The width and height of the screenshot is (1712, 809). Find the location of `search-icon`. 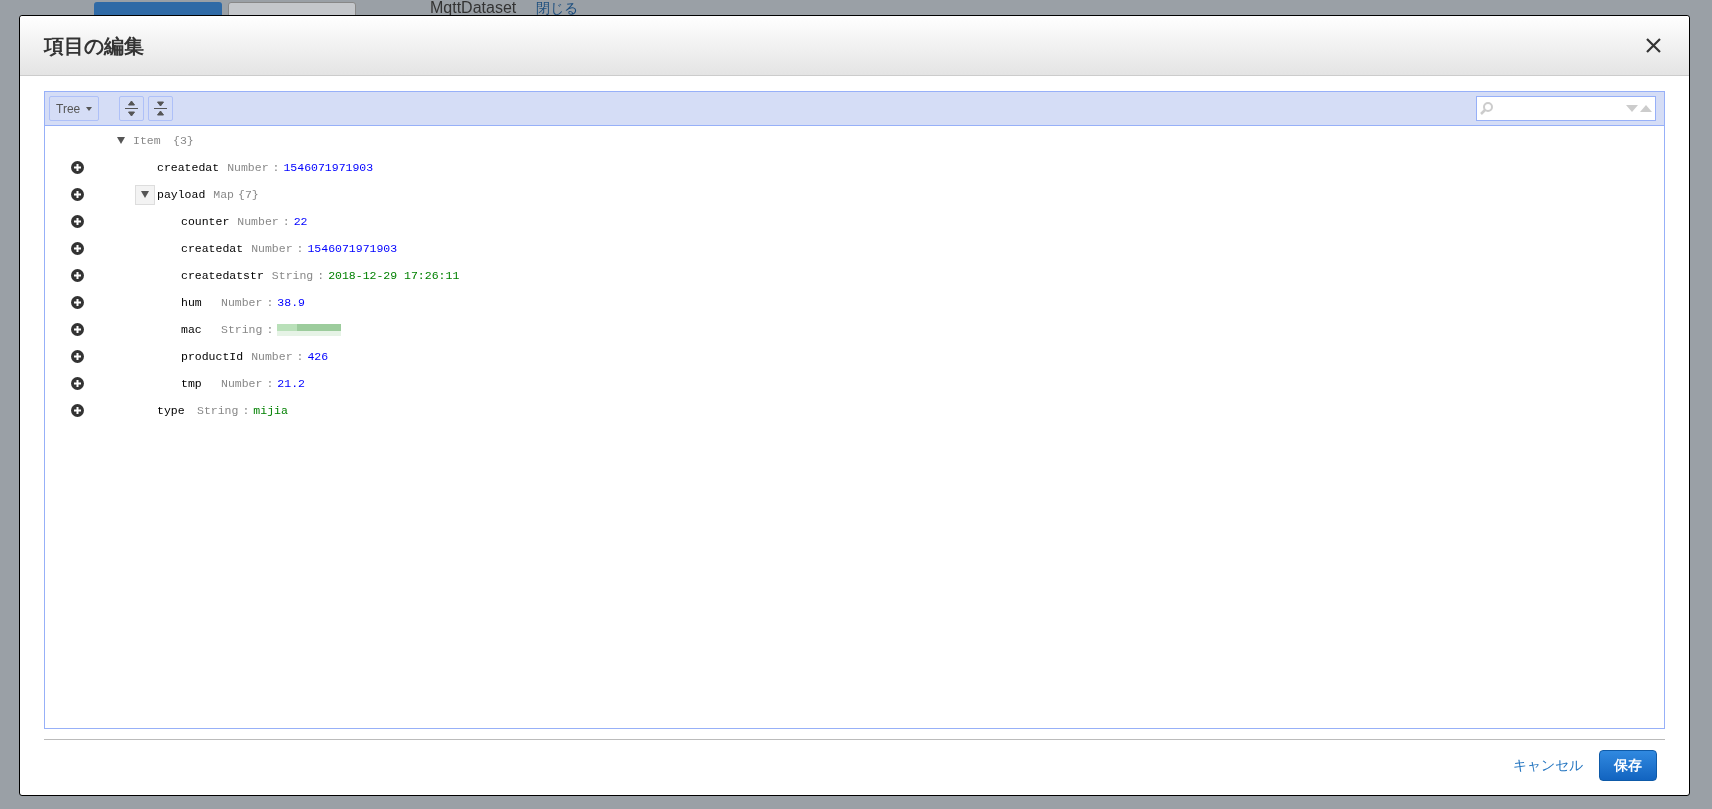

search-icon is located at coordinates (1486, 108).